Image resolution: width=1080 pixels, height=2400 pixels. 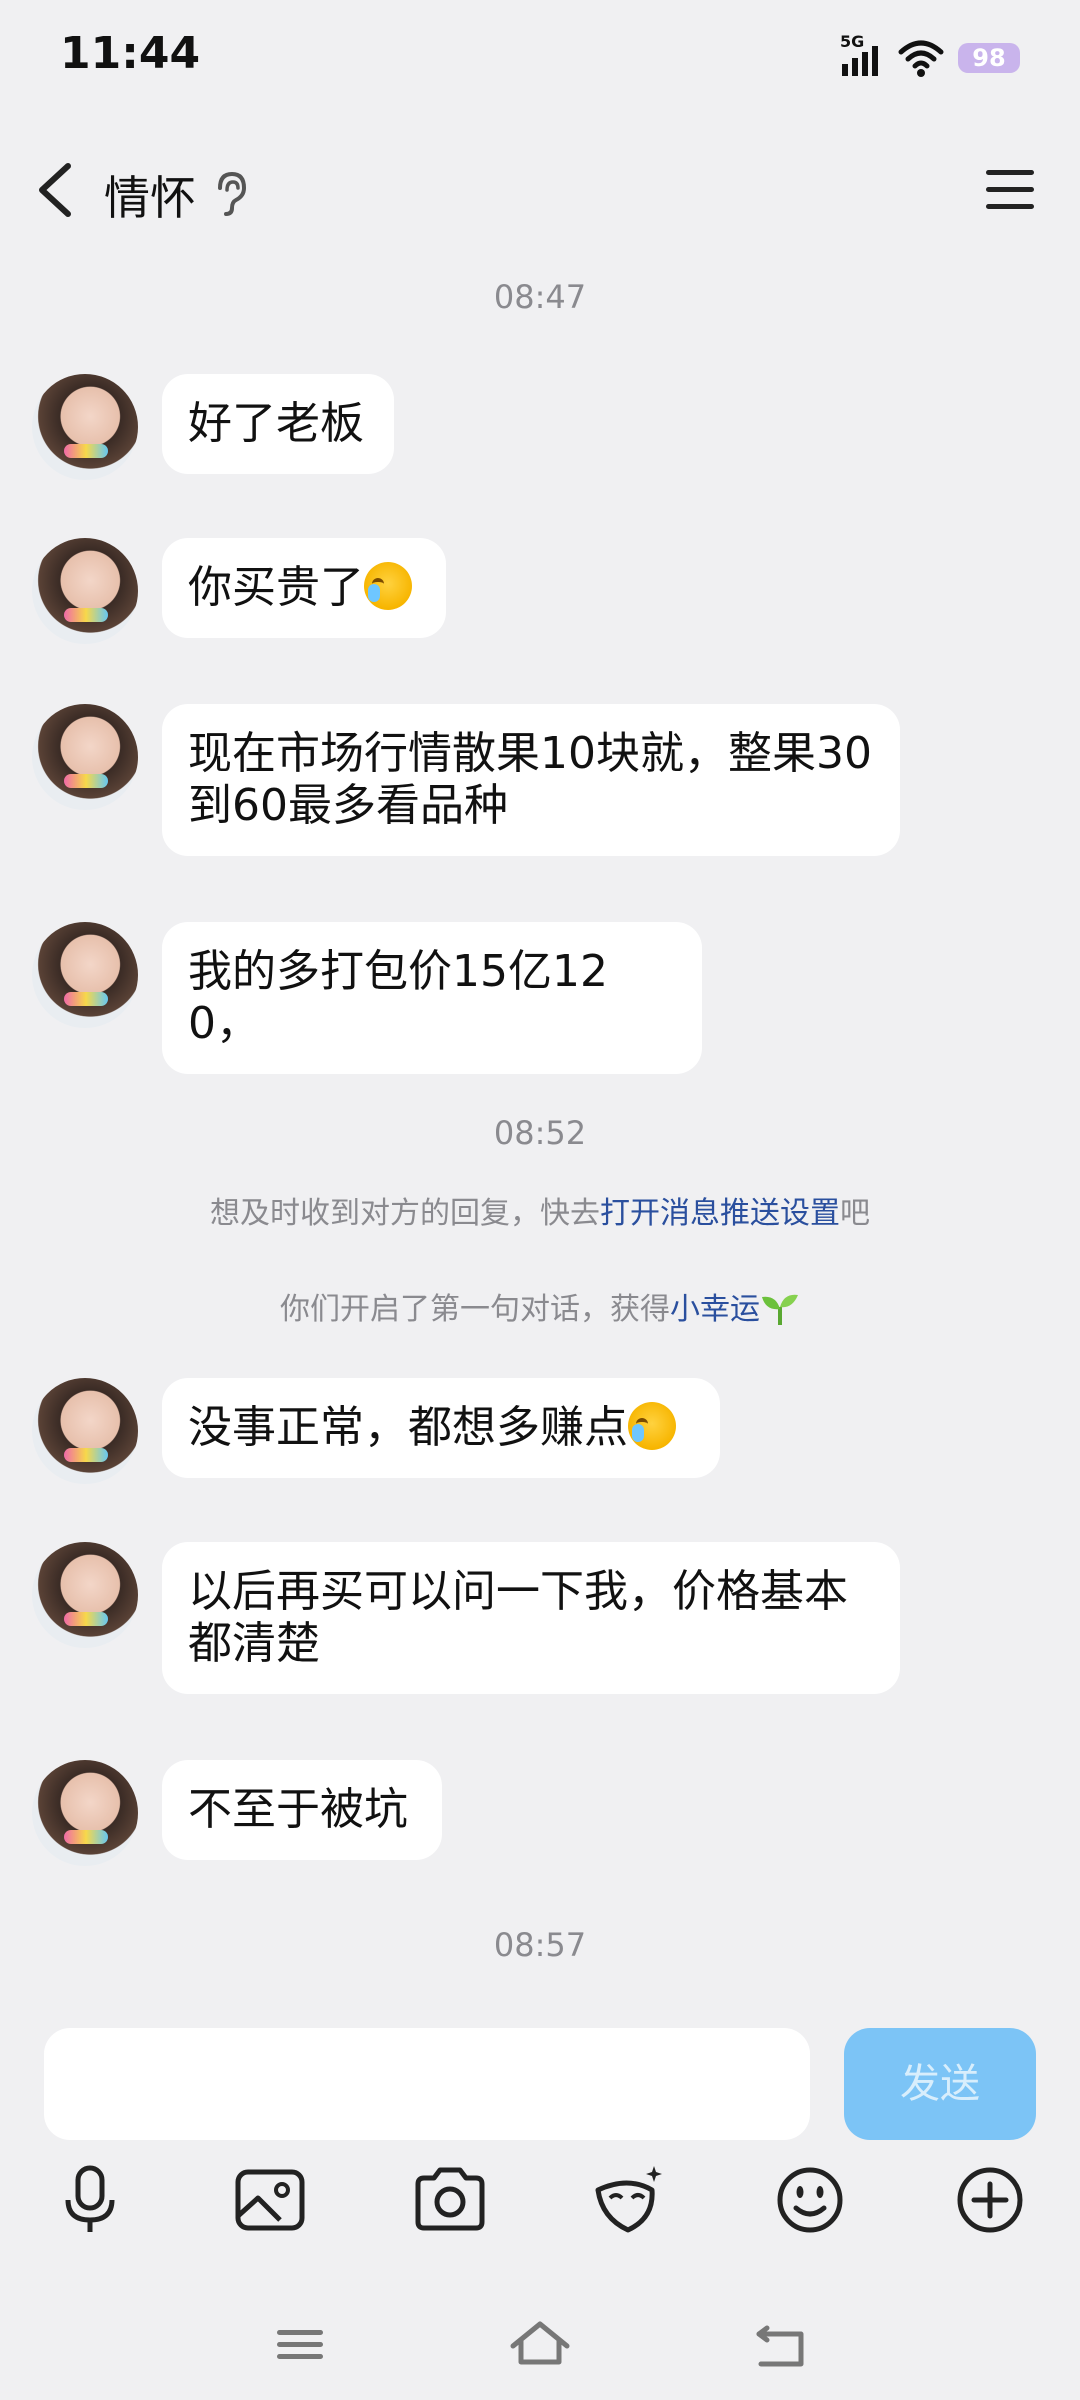 What do you see at coordinates (130, 53) in the screenshot?
I see `status-time: 11:44` at bounding box center [130, 53].